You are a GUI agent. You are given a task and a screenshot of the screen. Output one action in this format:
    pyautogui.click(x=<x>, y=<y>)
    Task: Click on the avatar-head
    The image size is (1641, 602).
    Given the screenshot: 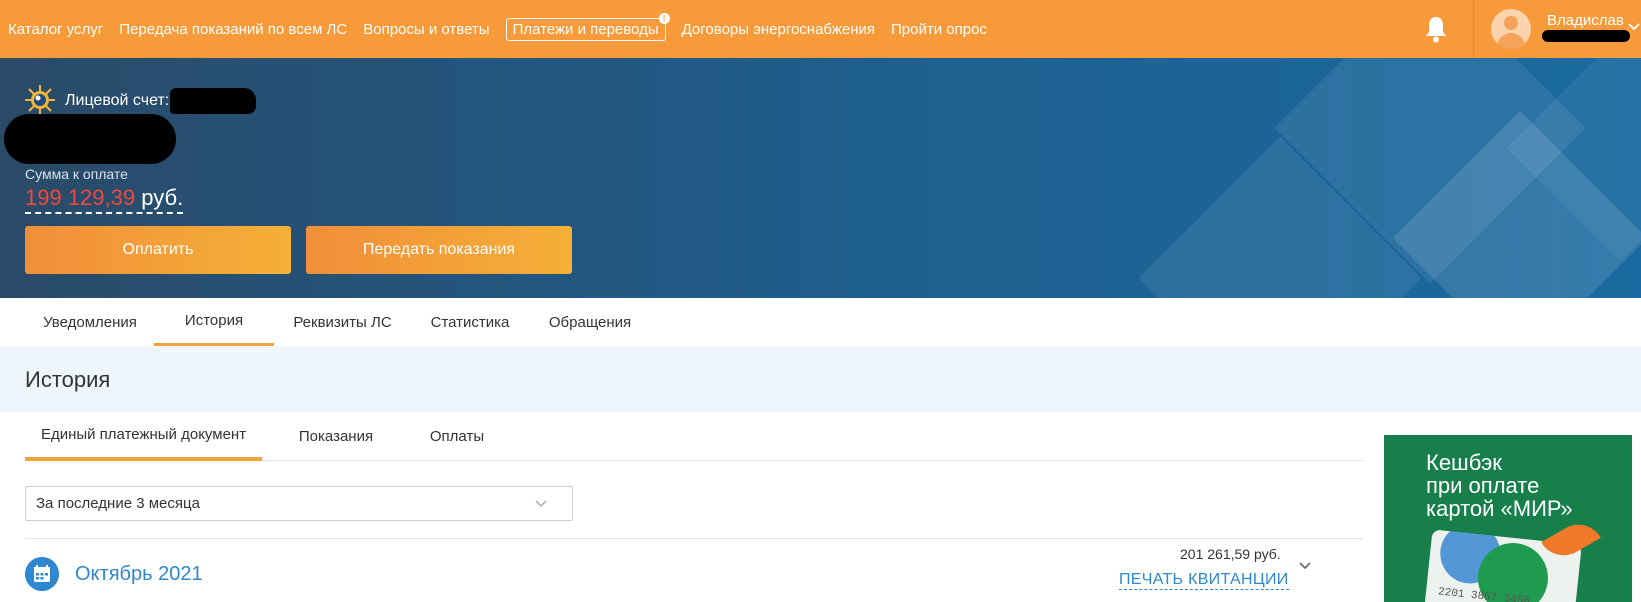 What is the action you would take?
    pyautogui.click(x=1511, y=23)
    